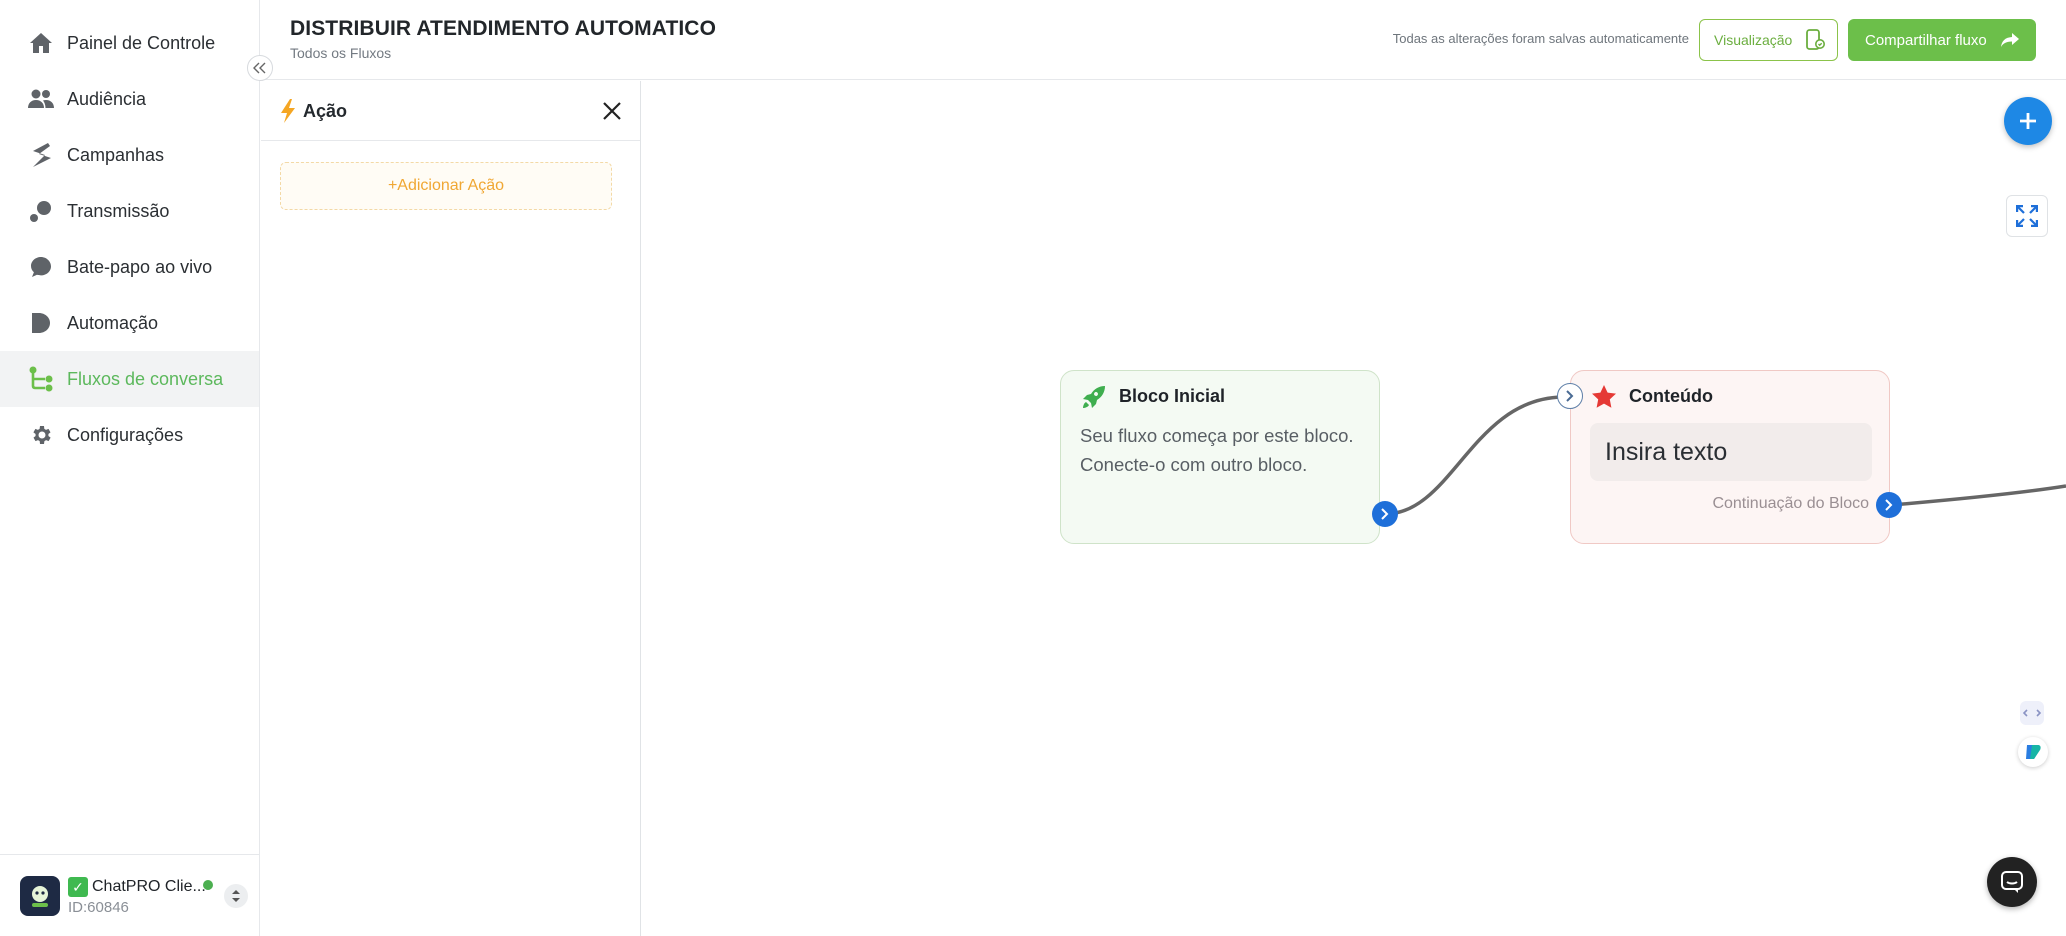 The height and width of the screenshot is (936, 2066). I want to click on content-block-output-port, so click(1889, 505).